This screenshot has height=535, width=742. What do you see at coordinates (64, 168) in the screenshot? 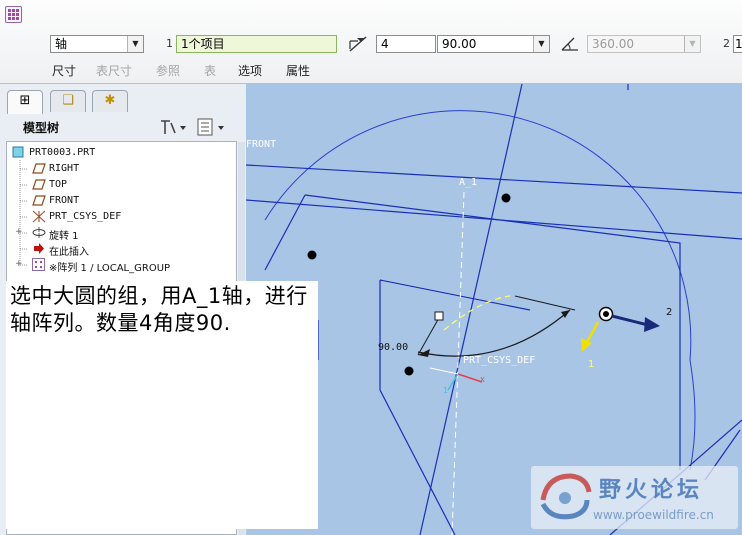
I see `tree-item-right: RIGHT` at bounding box center [64, 168].